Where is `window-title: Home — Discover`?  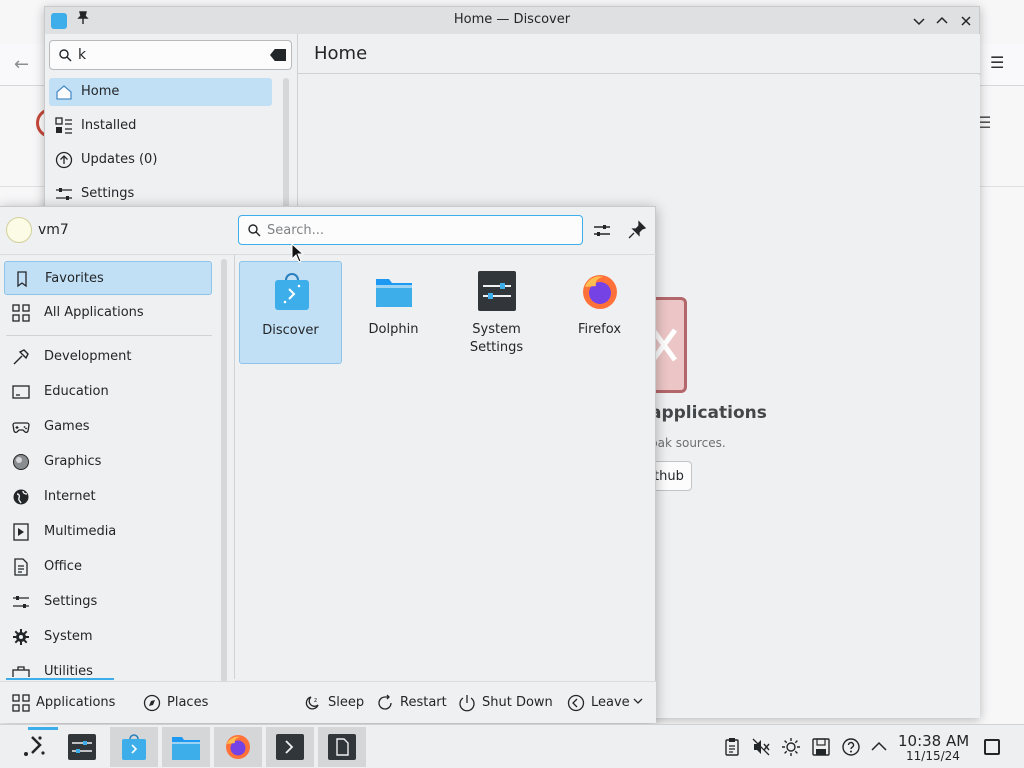
window-title: Home — Discover is located at coordinates (512, 19).